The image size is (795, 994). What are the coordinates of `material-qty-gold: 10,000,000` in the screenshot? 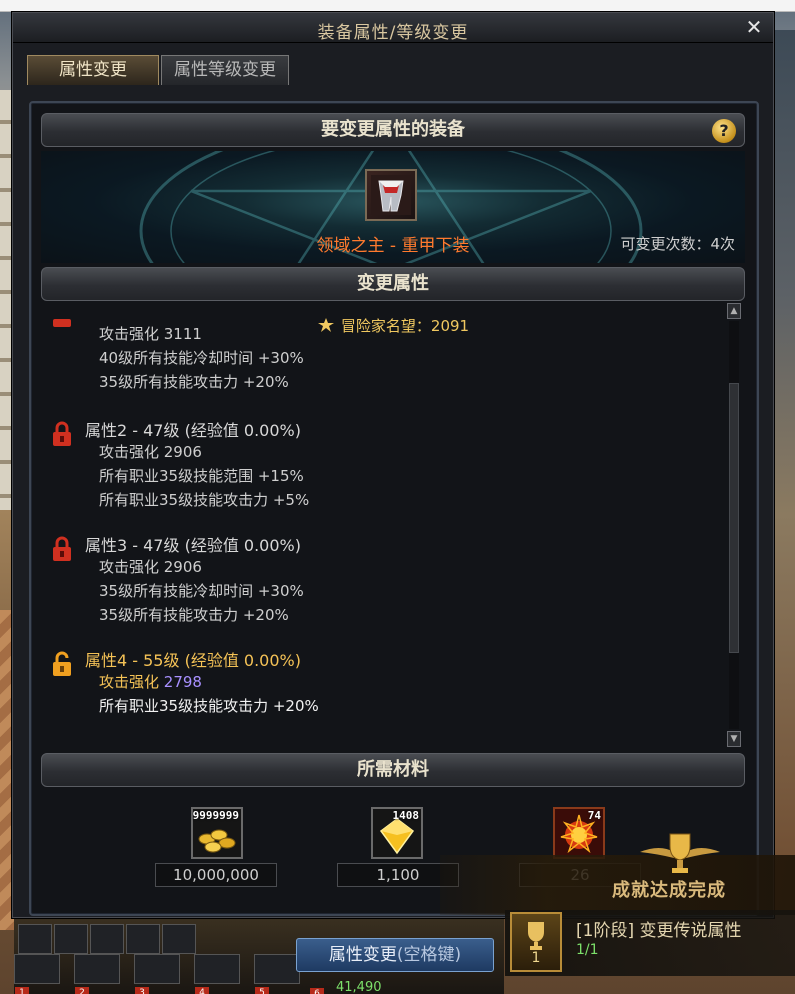 It's located at (216, 875).